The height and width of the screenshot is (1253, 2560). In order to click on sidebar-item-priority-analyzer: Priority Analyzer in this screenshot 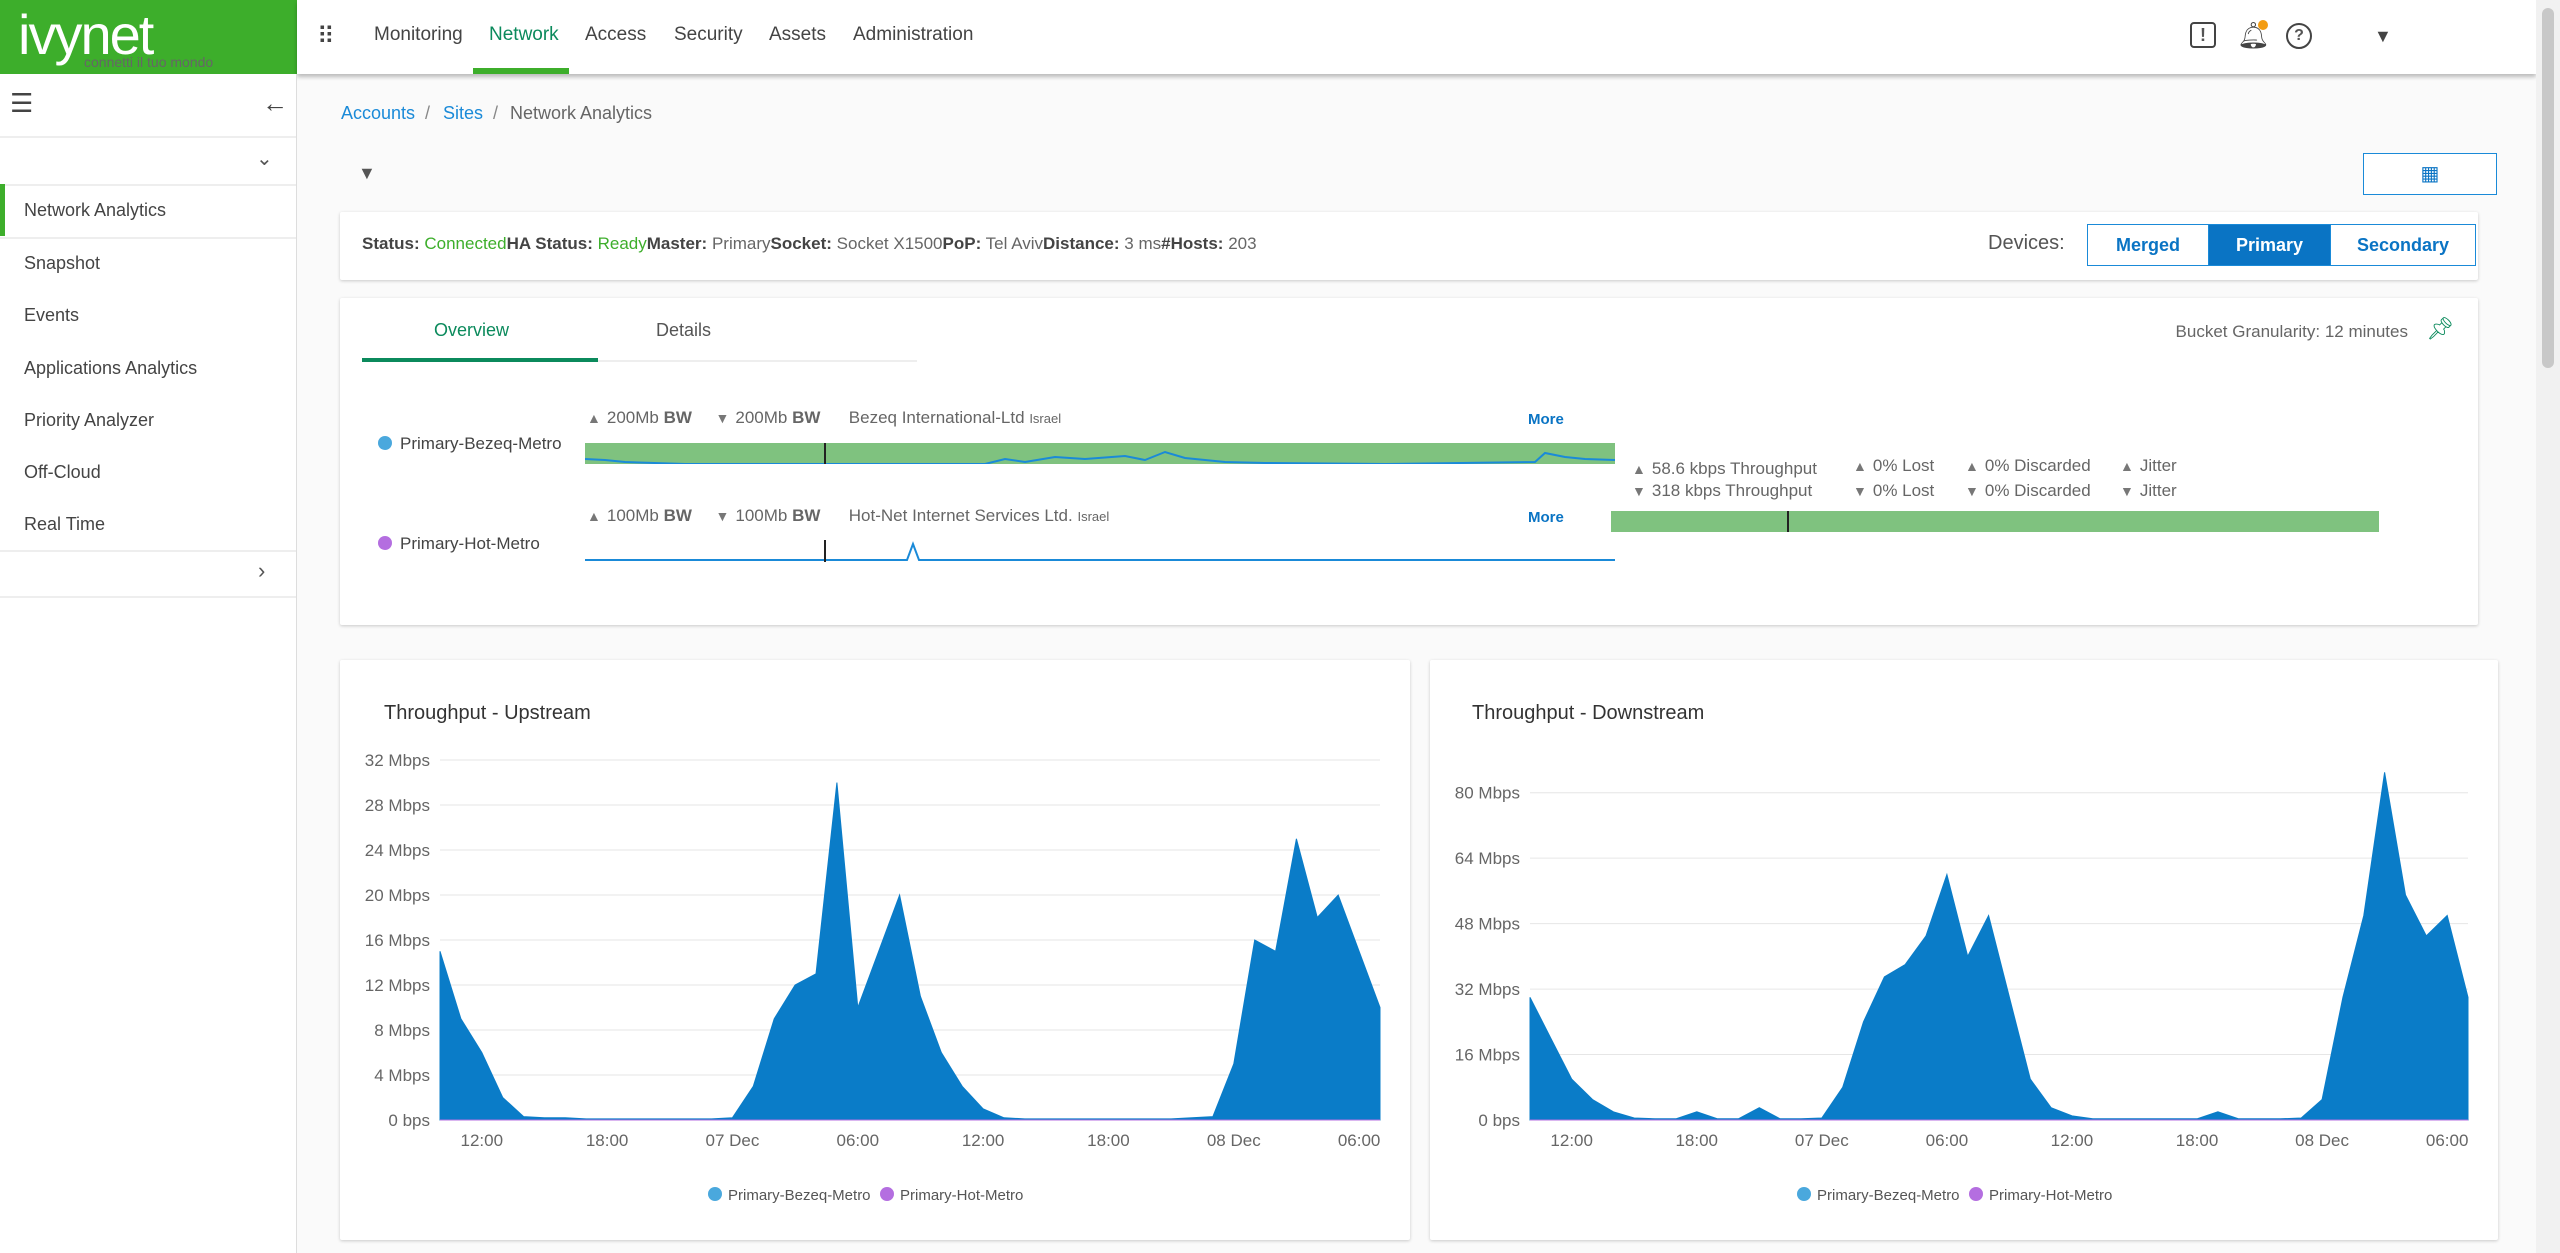, I will do `click(148, 420)`.